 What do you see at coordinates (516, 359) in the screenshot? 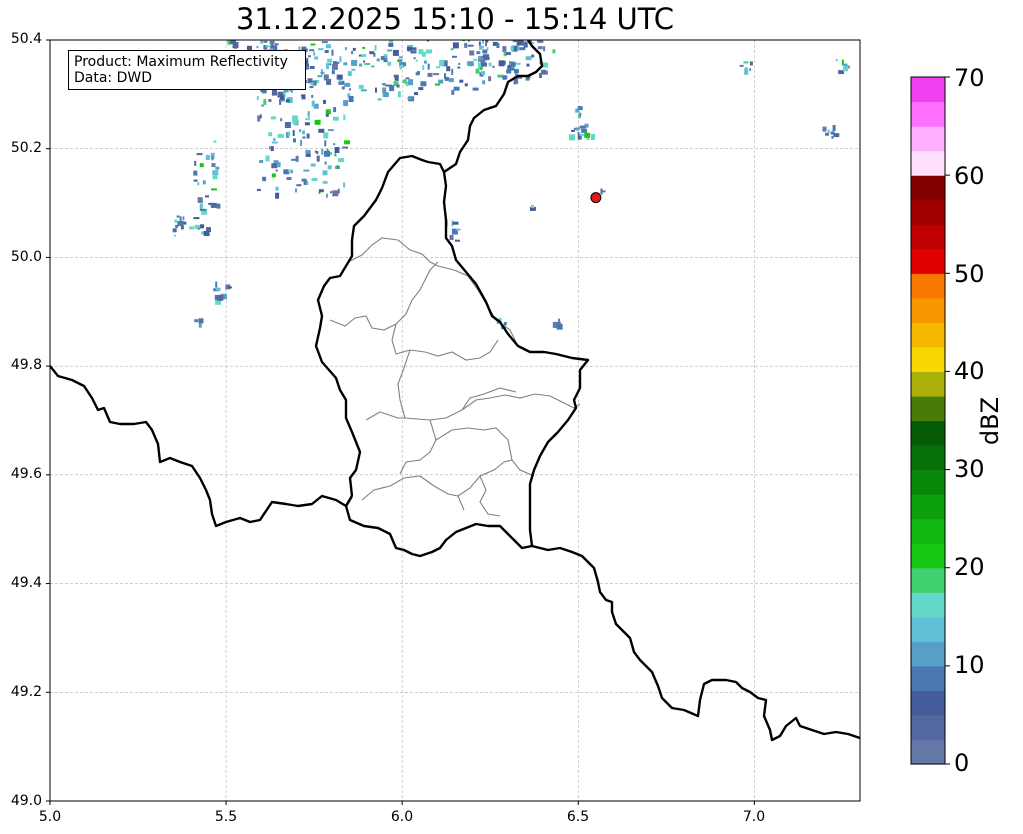
I see `border-luxembourg-germany` at bounding box center [516, 359].